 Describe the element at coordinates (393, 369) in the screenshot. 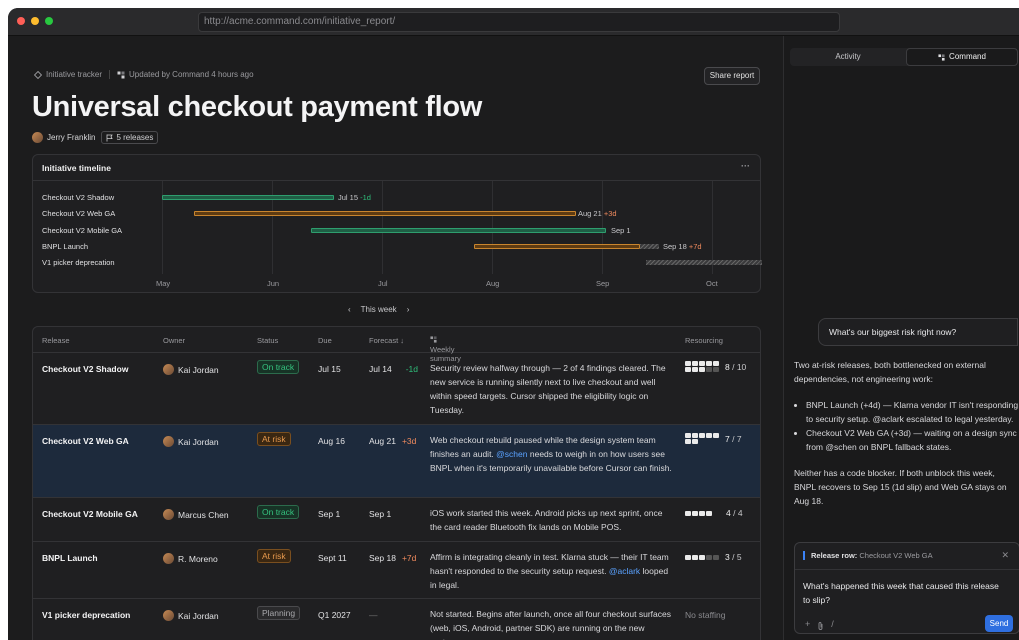

I see `forecast-date: Jul 14 -1d` at that location.